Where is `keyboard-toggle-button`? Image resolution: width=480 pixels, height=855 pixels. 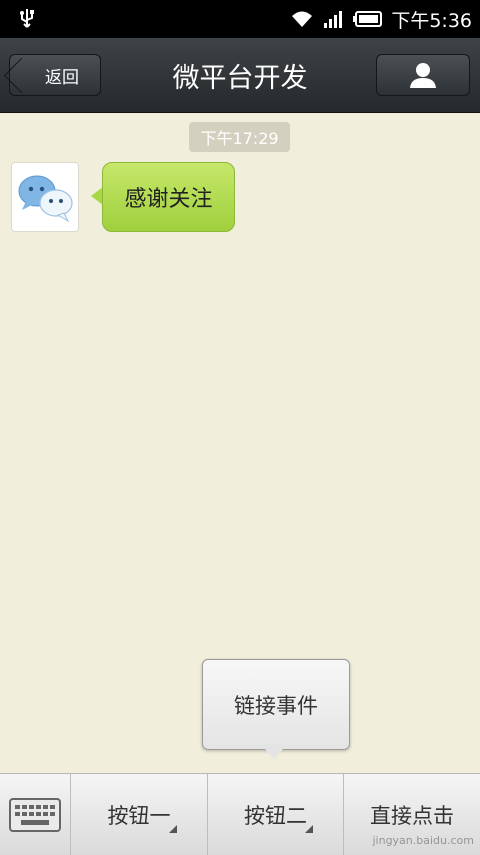 keyboard-toggle-button is located at coordinates (35, 814).